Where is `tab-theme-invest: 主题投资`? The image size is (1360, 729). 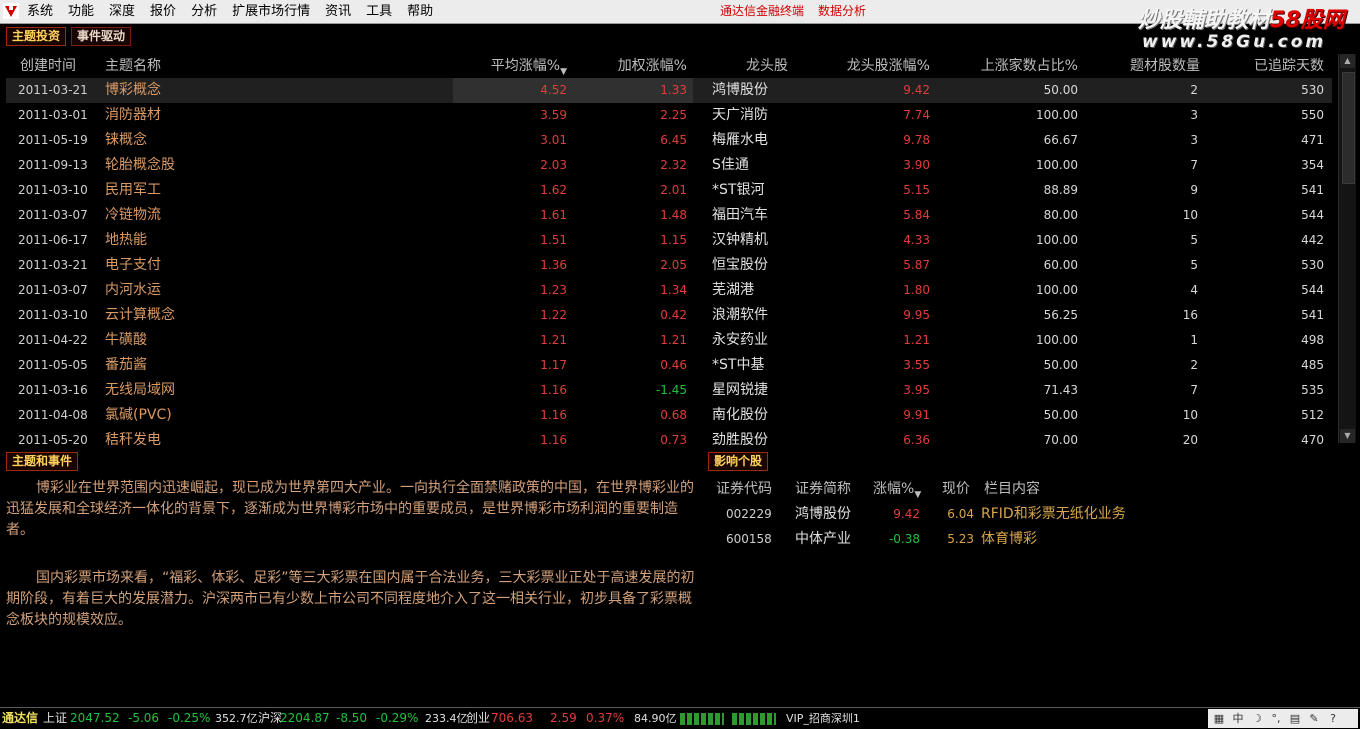 tab-theme-invest: 主题投资 is located at coordinates (36, 36).